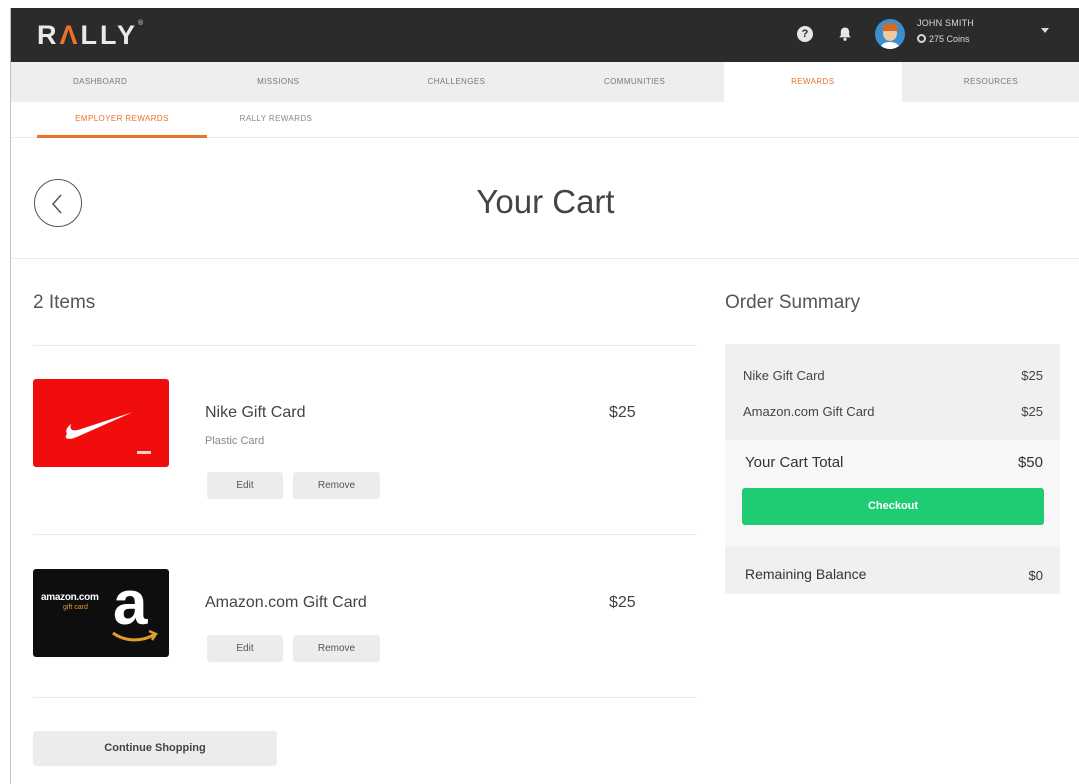  I want to click on coin-balance: 275 Coins, so click(943, 39).